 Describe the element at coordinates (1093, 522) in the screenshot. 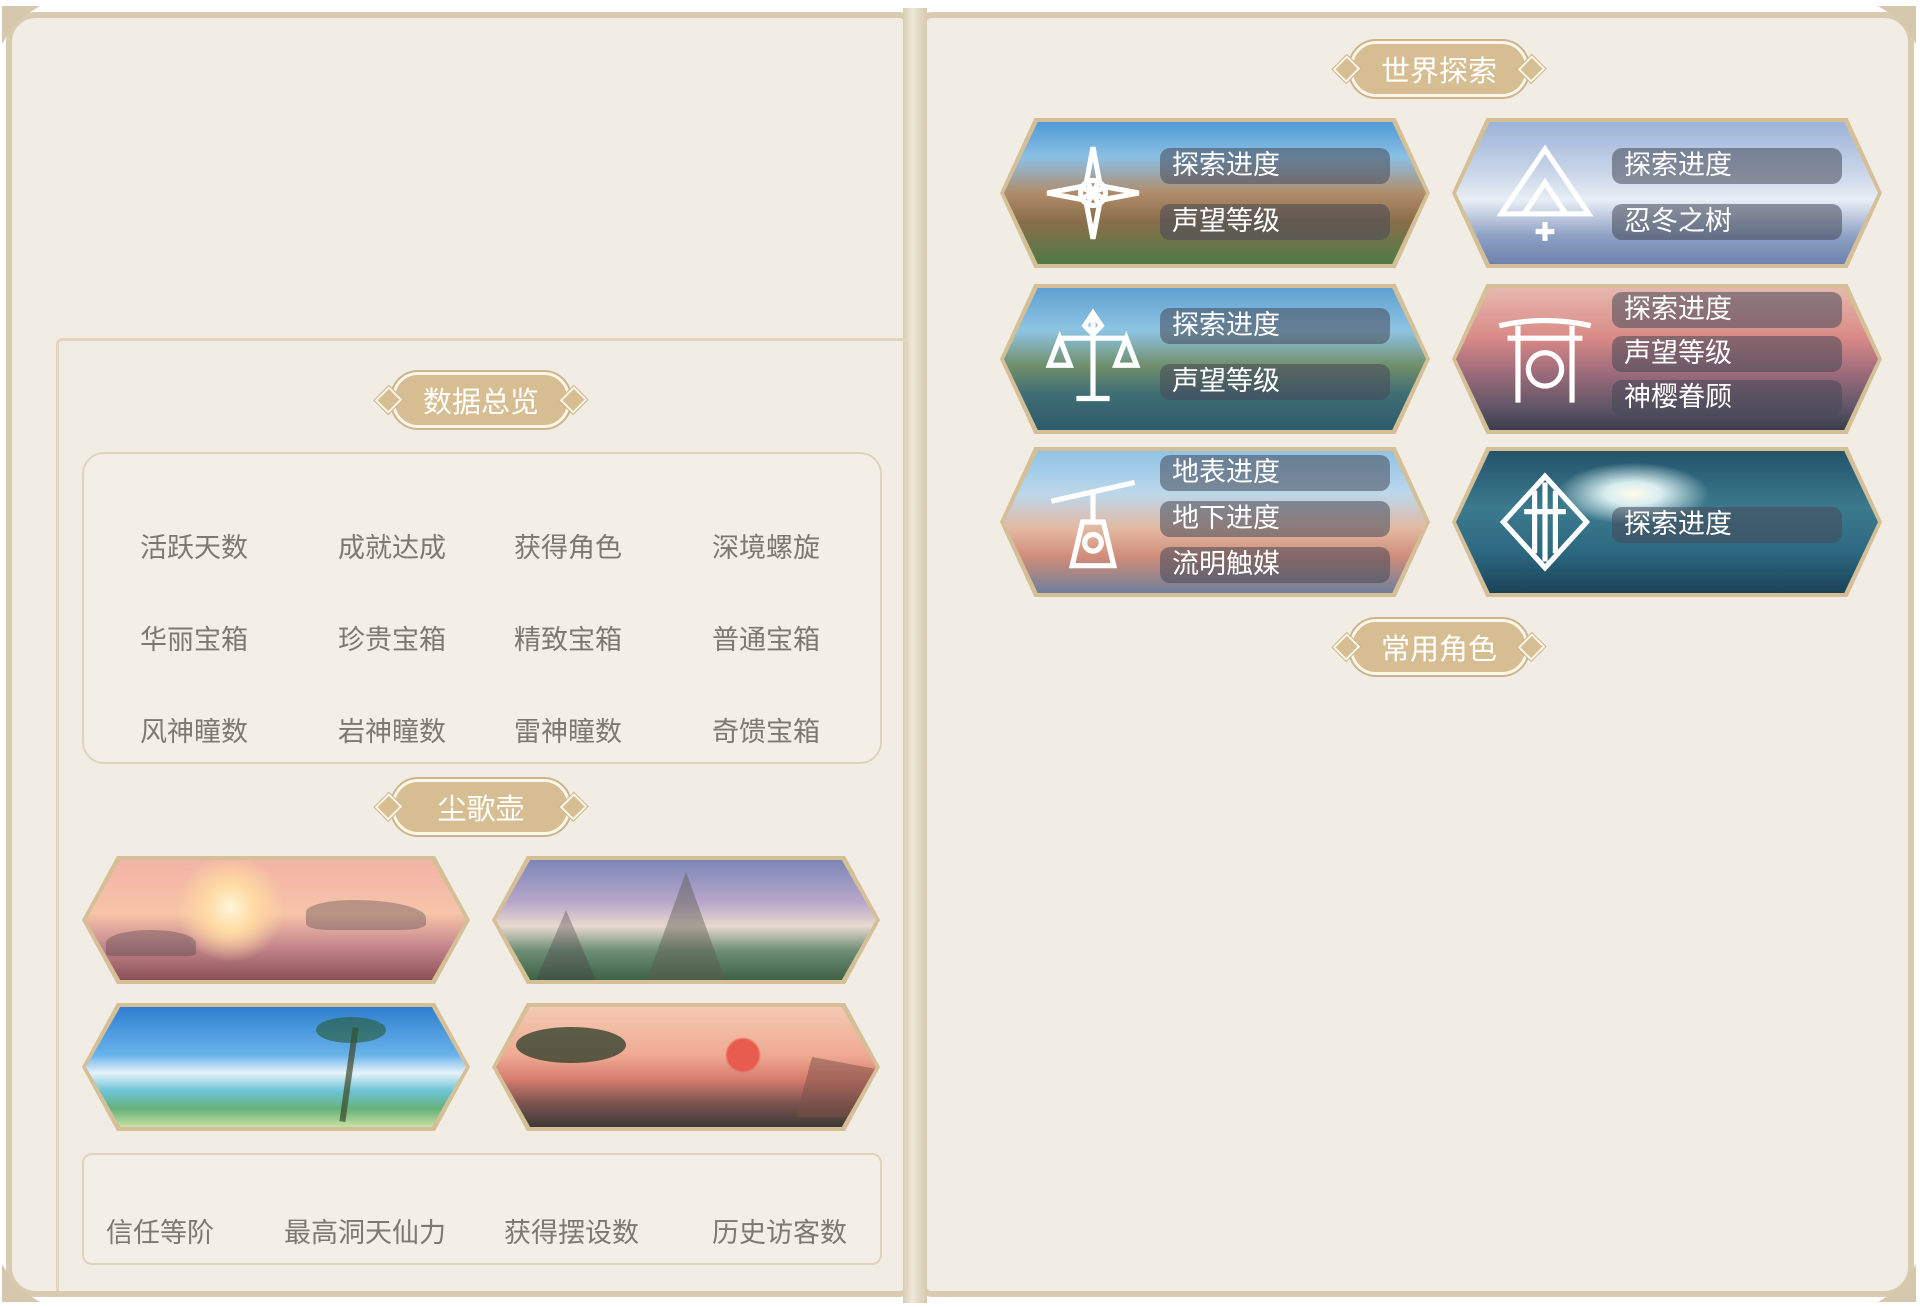

I see `chasm-emblem-icon` at that location.